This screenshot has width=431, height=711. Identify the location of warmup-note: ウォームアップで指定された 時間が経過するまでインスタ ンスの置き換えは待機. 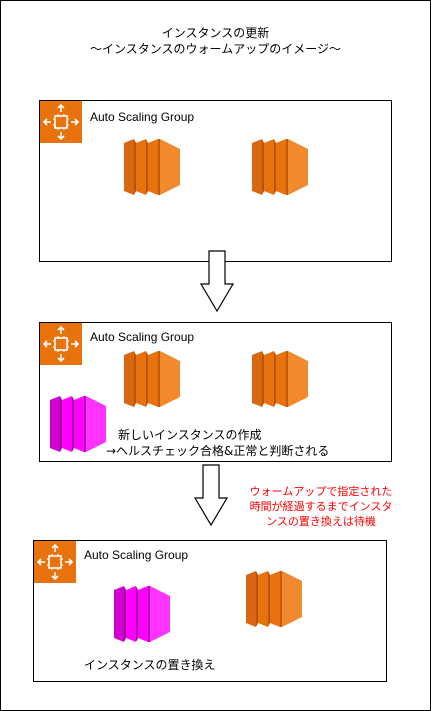
(321, 506).